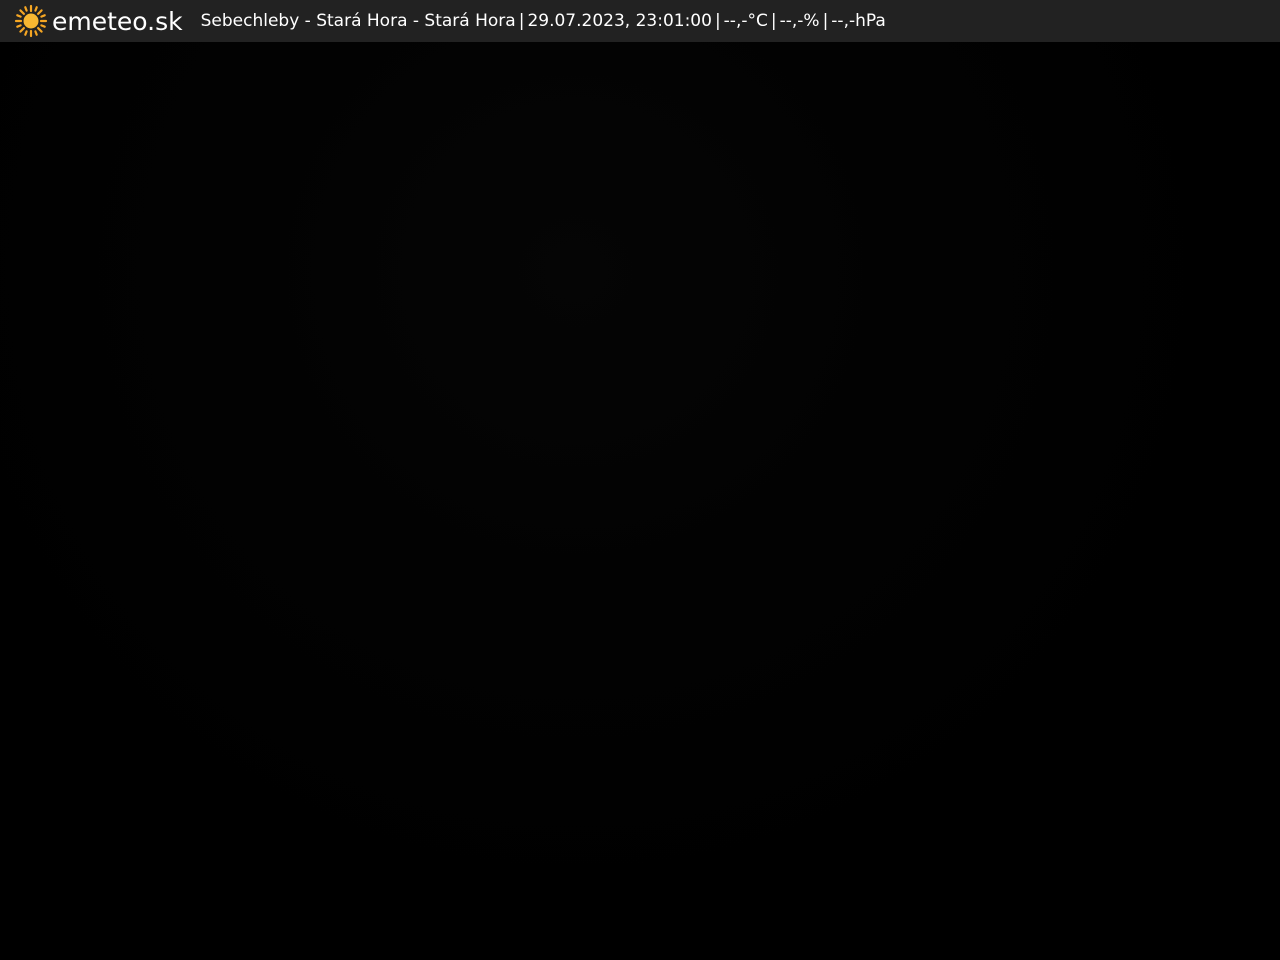 The height and width of the screenshot is (960, 1280). I want to click on brand: emeteo.sk, so click(98, 21).